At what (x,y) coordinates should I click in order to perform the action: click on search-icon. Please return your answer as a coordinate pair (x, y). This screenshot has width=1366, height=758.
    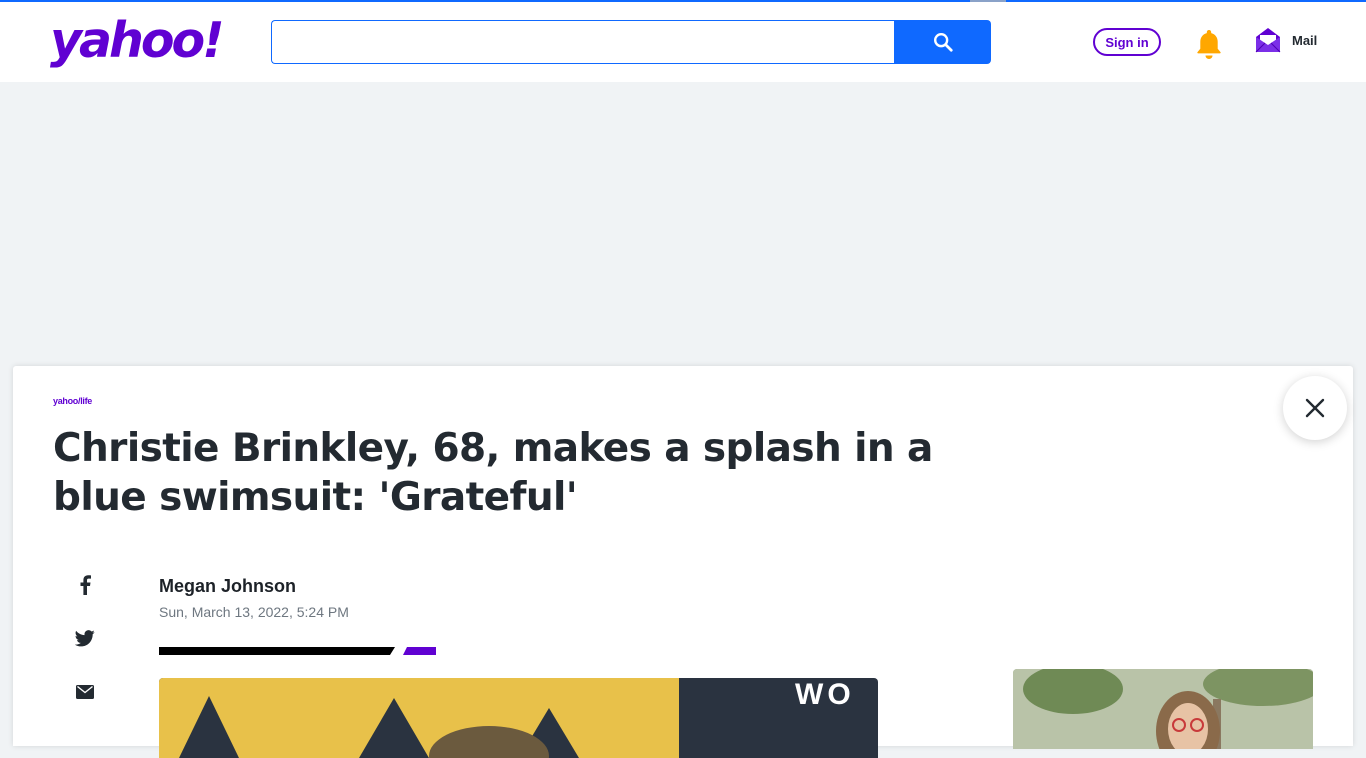
    Looking at the image, I should click on (943, 42).